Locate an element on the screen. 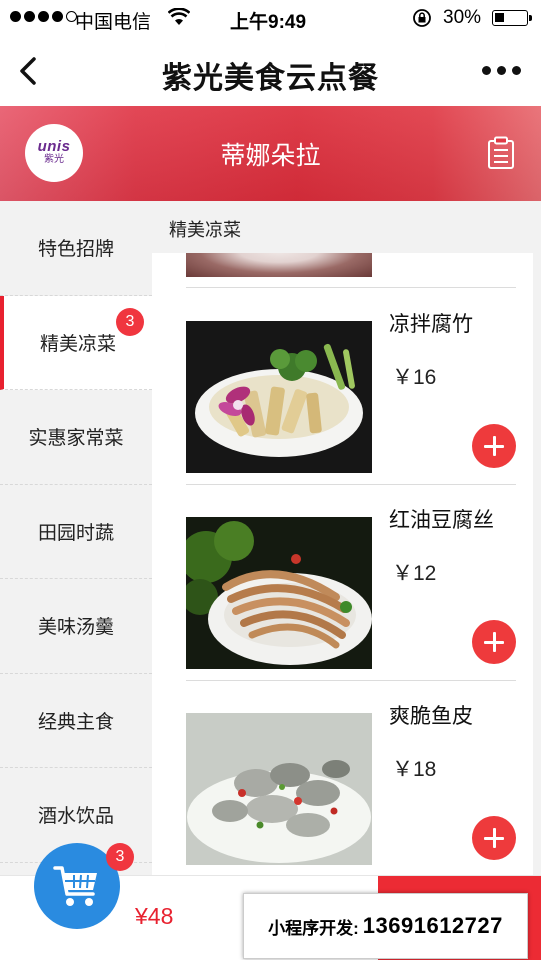 This screenshot has width=541, height=960. battery-icon is located at coordinates (512, 18).